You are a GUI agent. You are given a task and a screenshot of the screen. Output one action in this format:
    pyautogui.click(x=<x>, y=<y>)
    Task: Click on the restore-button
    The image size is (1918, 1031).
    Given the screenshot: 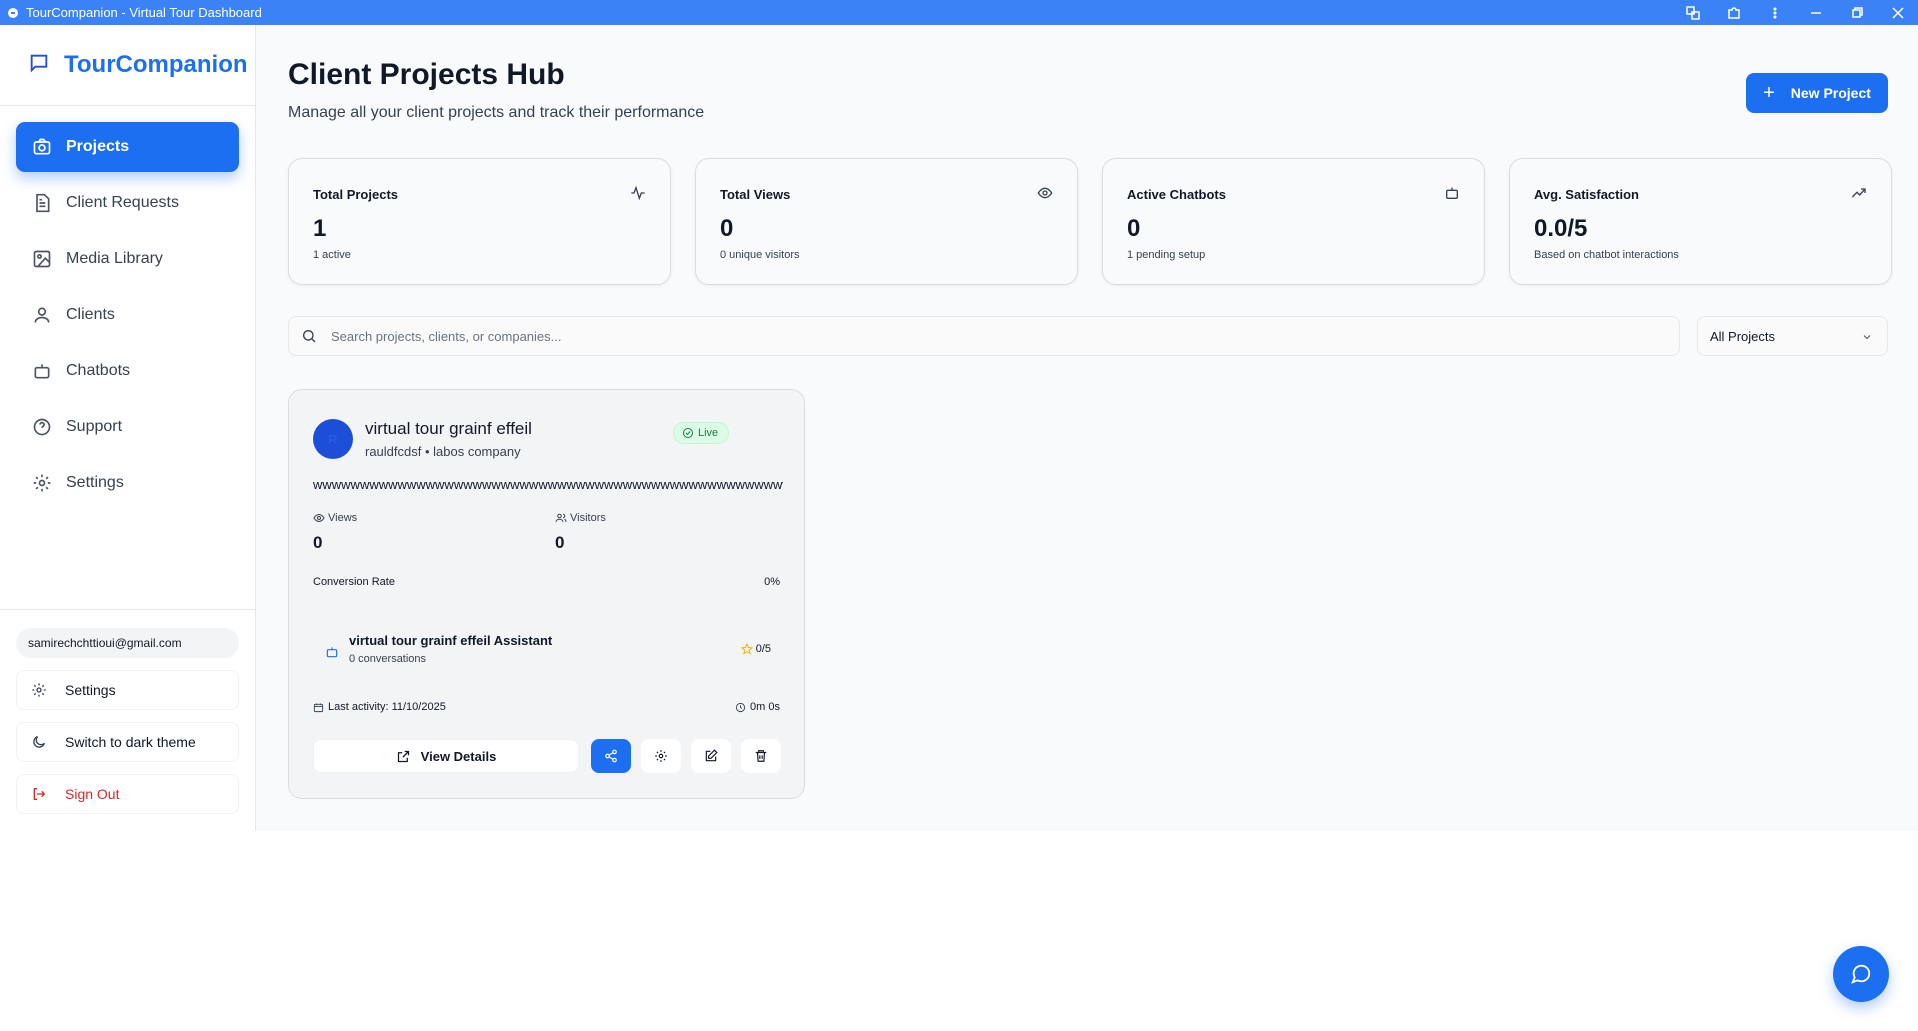 What is the action you would take?
    pyautogui.click(x=1856, y=12)
    